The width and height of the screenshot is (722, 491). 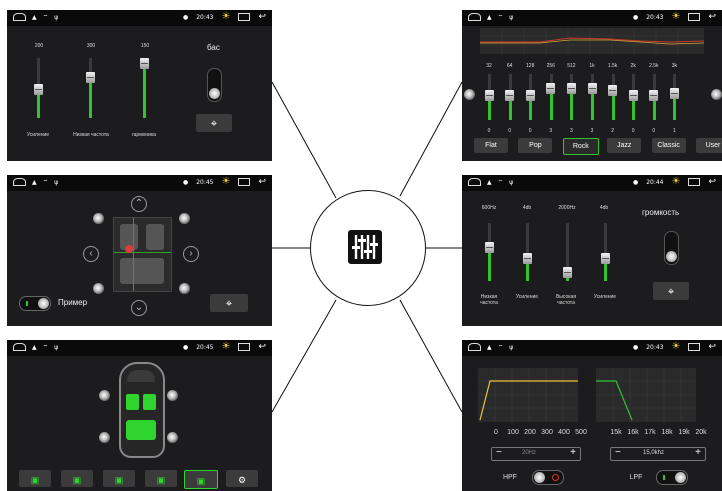 What do you see at coordinates (91, 254) in the screenshot?
I see `arrow-left-button: ‹` at bounding box center [91, 254].